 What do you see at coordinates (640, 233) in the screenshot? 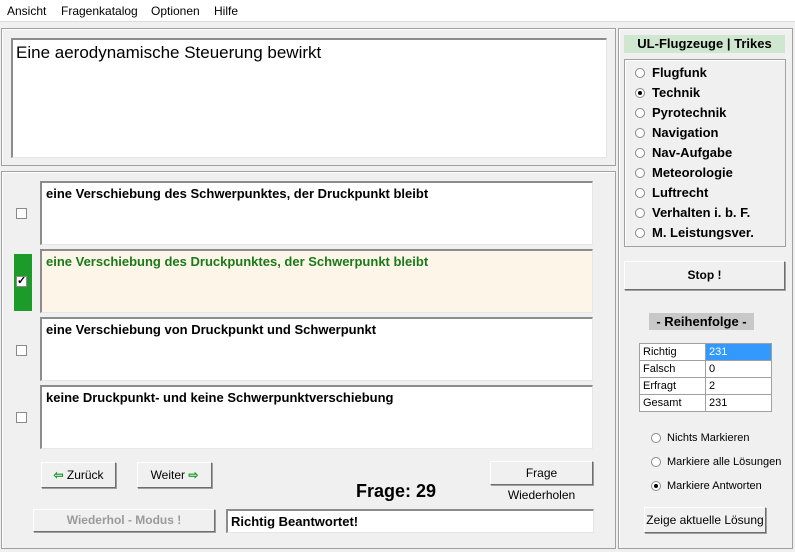
I see `radio-leistungsver` at bounding box center [640, 233].